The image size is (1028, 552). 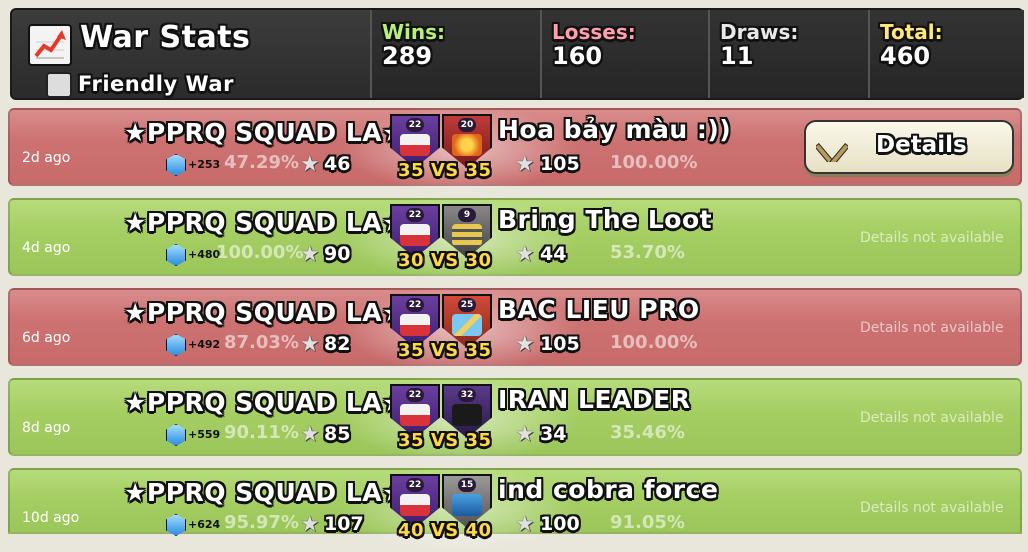 I want to click on opponent-level: 15, so click(x=467, y=485).